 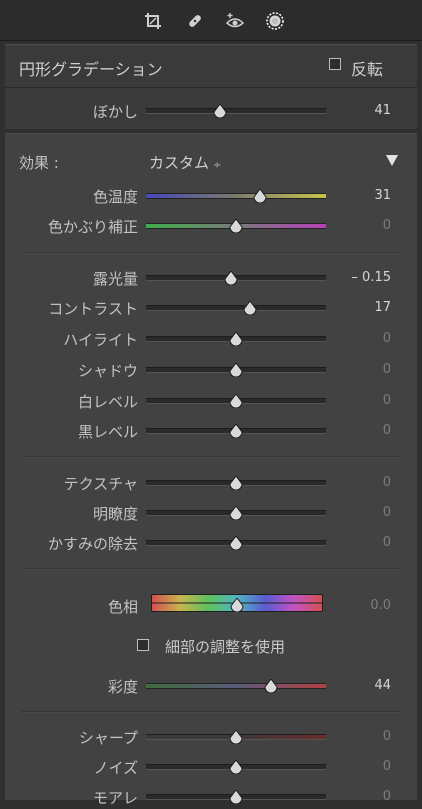 I want to click on effect-preset-select: カスタム ÷, so click(x=185, y=162).